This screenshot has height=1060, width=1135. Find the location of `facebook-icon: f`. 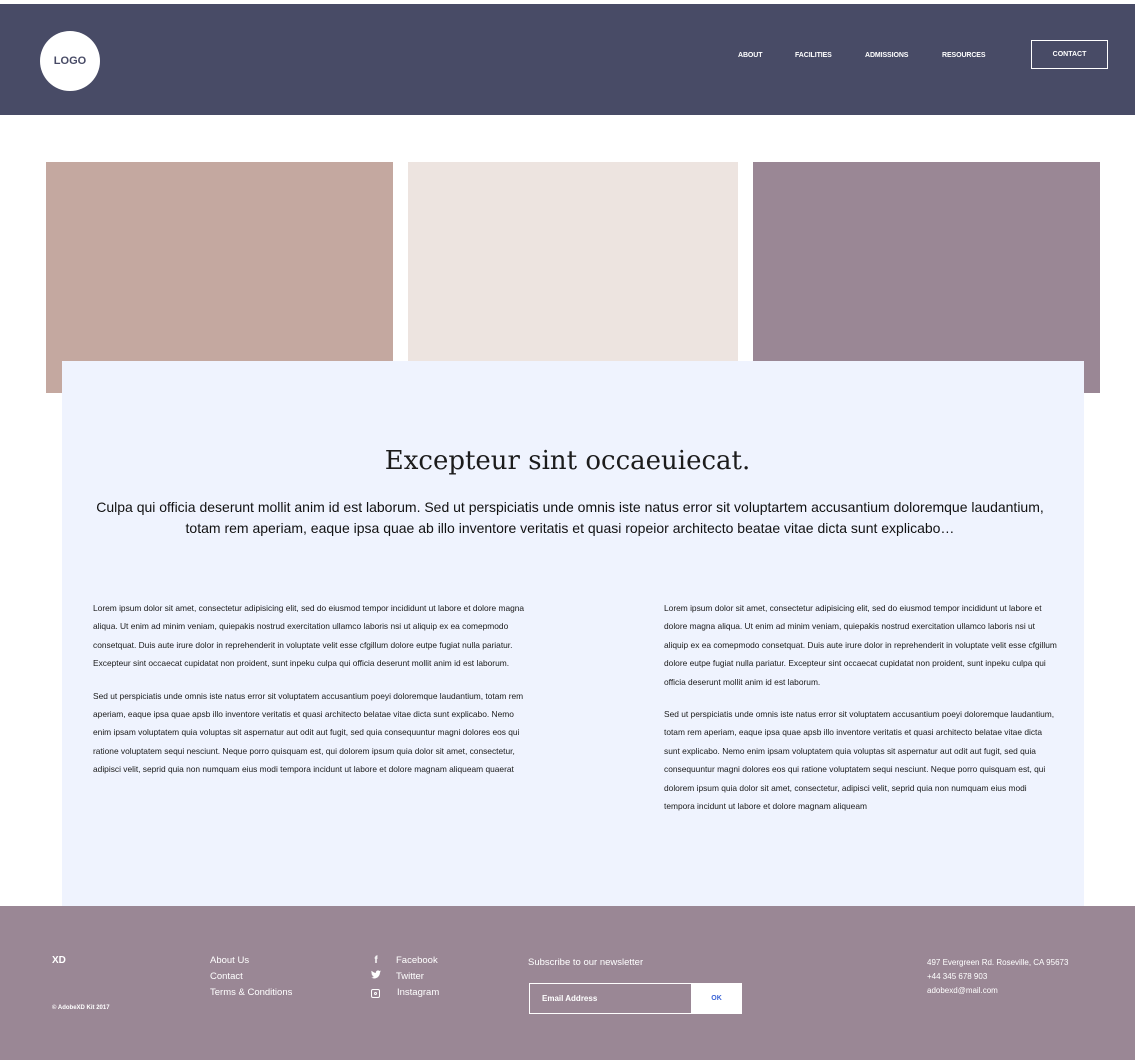

facebook-icon: f is located at coordinates (376, 960).